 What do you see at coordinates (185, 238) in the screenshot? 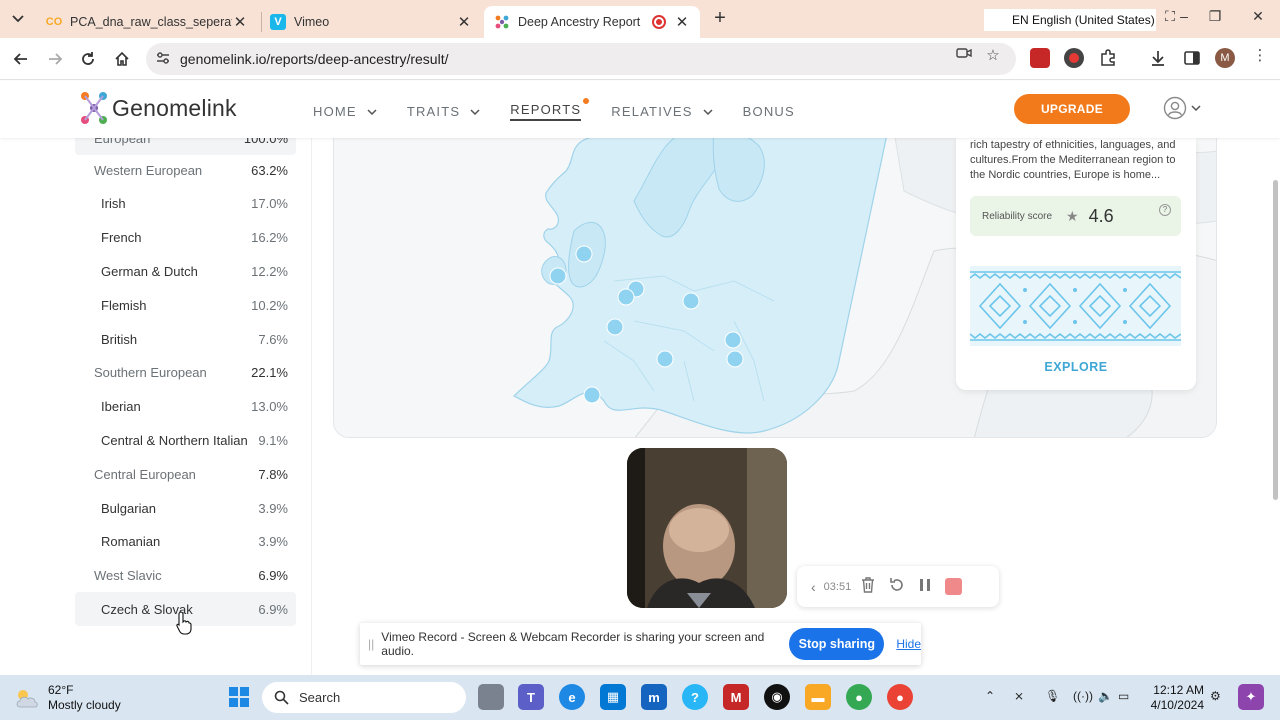
I see `ancestry-row: French 16.2%` at bounding box center [185, 238].